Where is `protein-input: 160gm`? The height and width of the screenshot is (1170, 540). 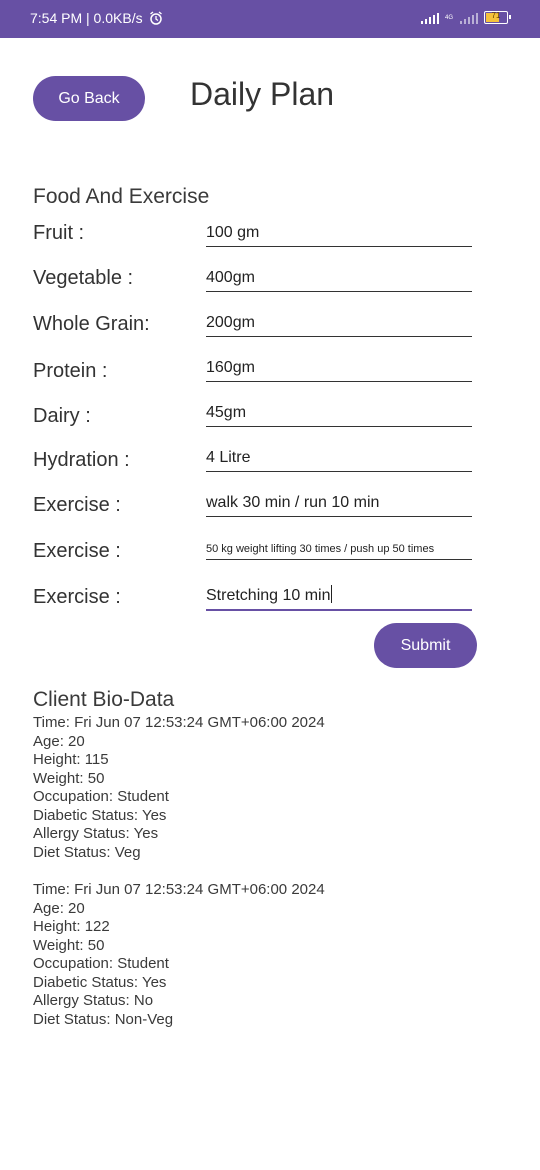 protein-input: 160gm is located at coordinates (339, 370).